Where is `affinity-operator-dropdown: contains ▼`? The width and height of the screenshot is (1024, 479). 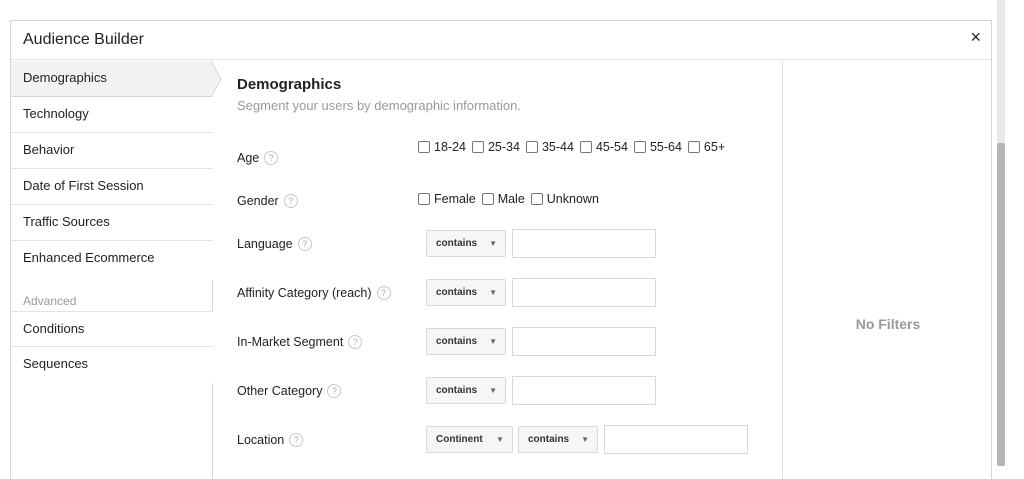 affinity-operator-dropdown: contains ▼ is located at coordinates (466, 292).